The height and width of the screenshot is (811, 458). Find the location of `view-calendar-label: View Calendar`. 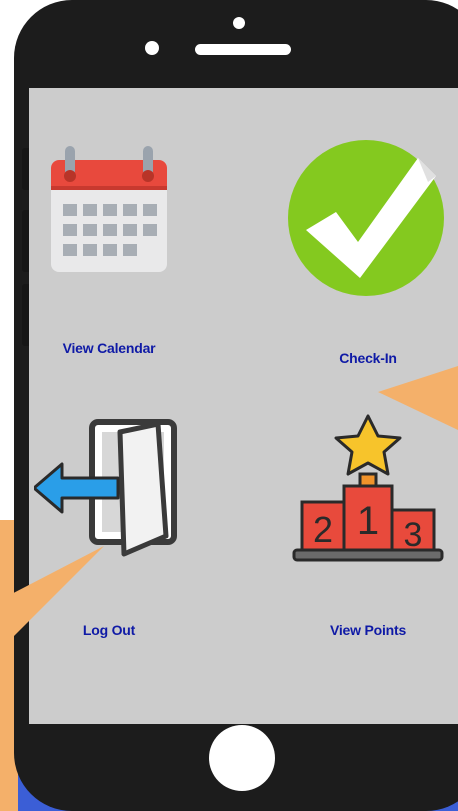

view-calendar-label: View Calendar is located at coordinates (109, 348).